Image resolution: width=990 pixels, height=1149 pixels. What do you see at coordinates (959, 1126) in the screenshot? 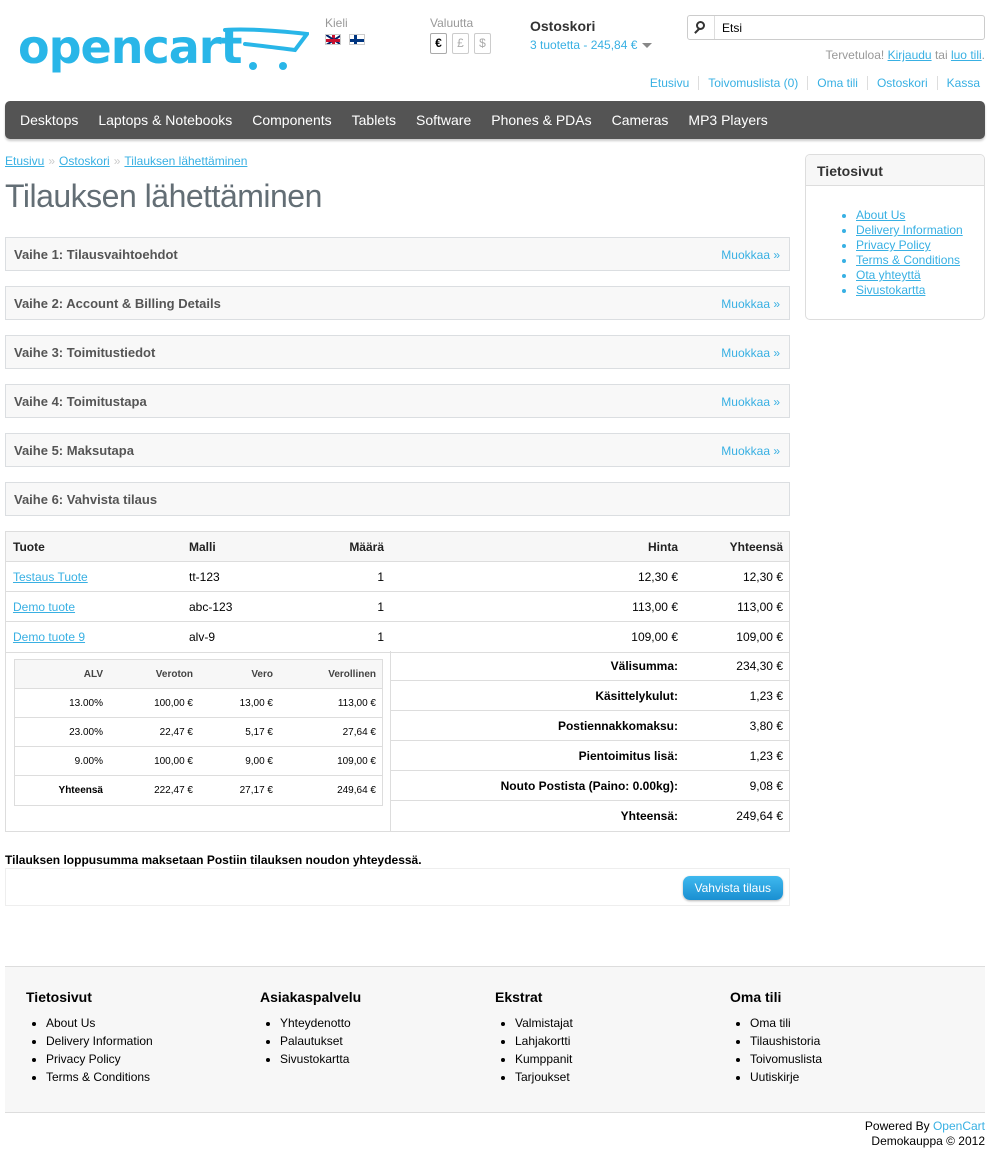
I see `opencart-link: OpenCart` at bounding box center [959, 1126].